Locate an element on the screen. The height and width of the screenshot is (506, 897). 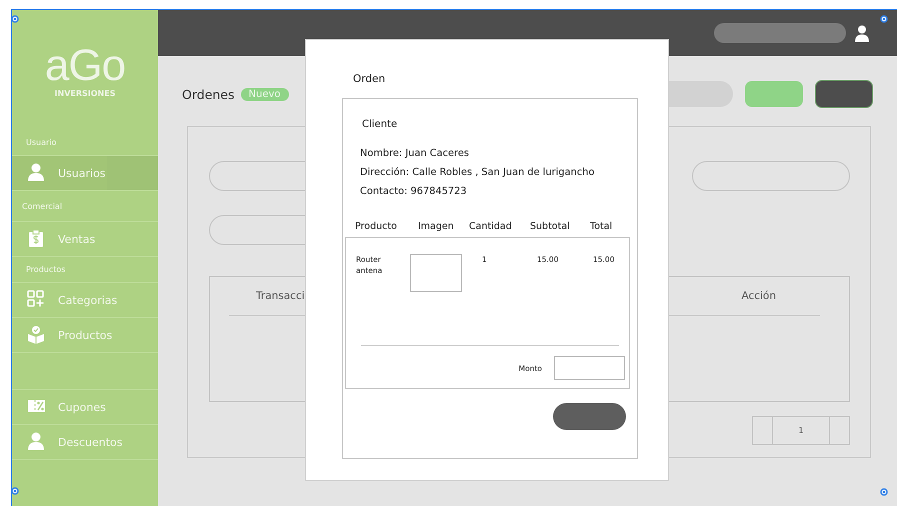
page-title: Ordenes is located at coordinates (208, 94).